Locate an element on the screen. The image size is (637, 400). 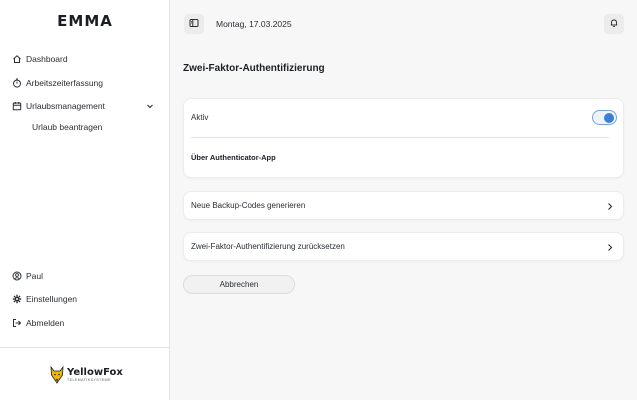
topbar: Montag, 17.03.2025 is located at coordinates (403, 23).